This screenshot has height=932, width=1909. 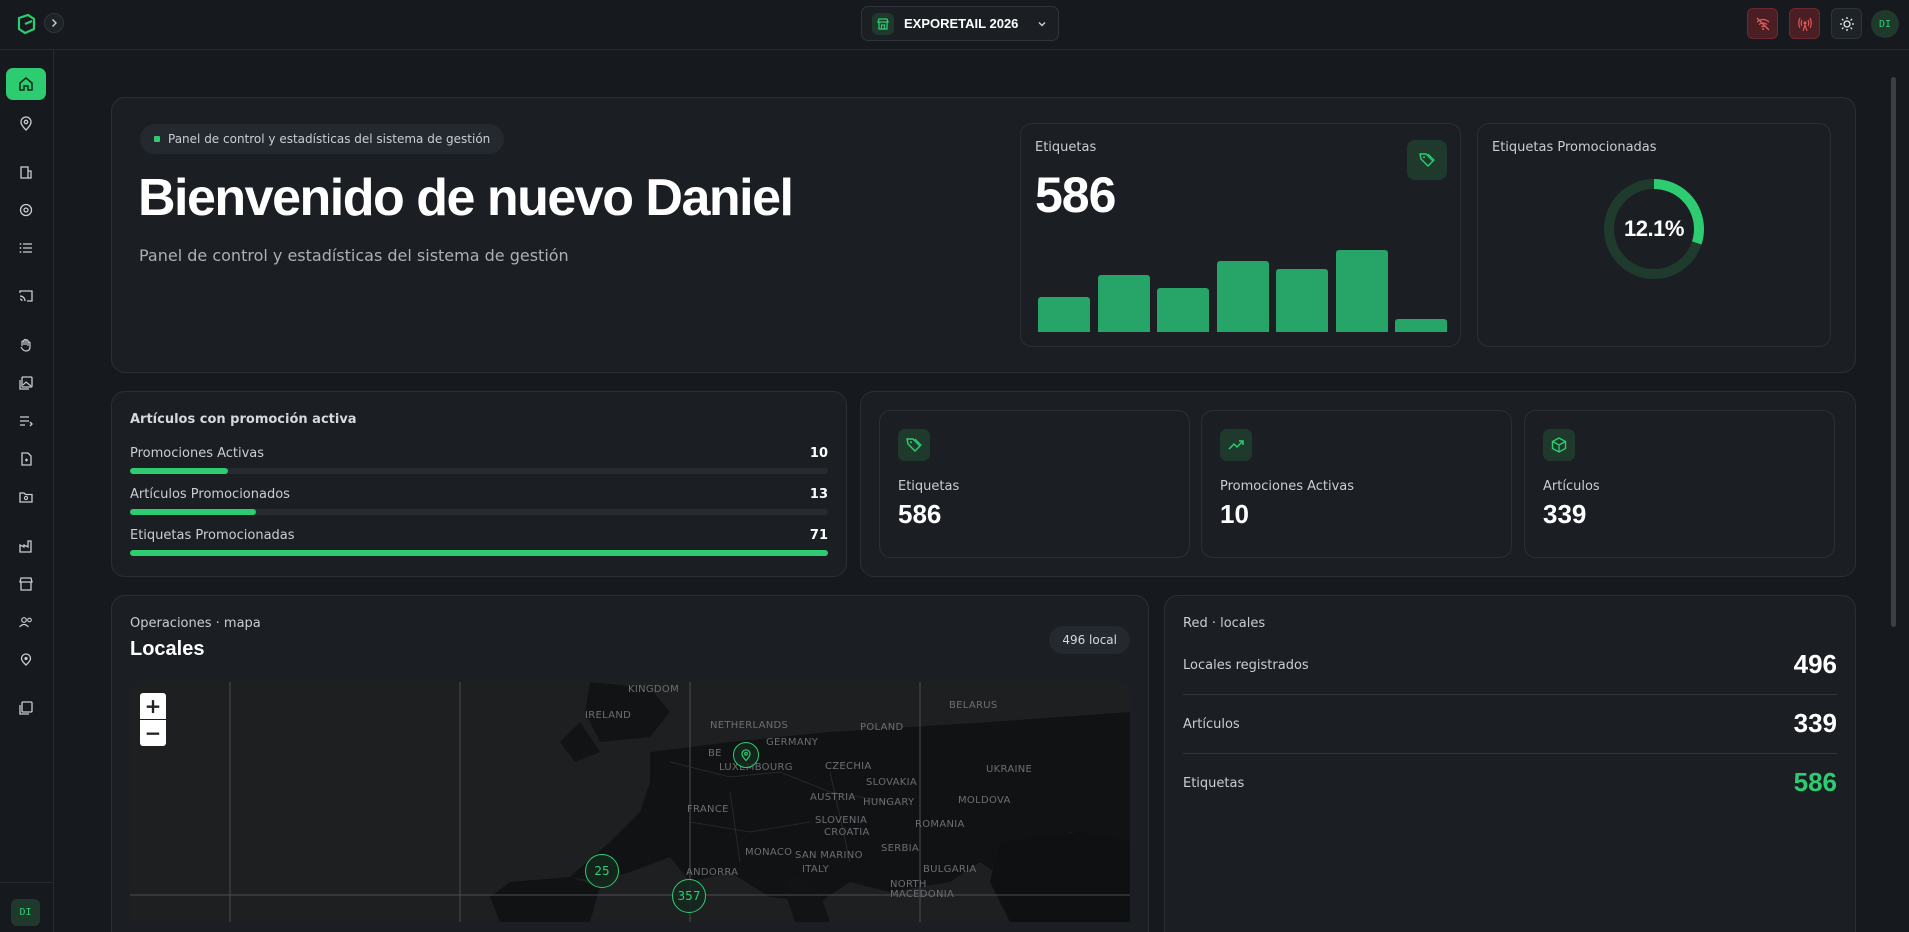 I want to click on sidebar-item-stores, so click(x=26, y=584).